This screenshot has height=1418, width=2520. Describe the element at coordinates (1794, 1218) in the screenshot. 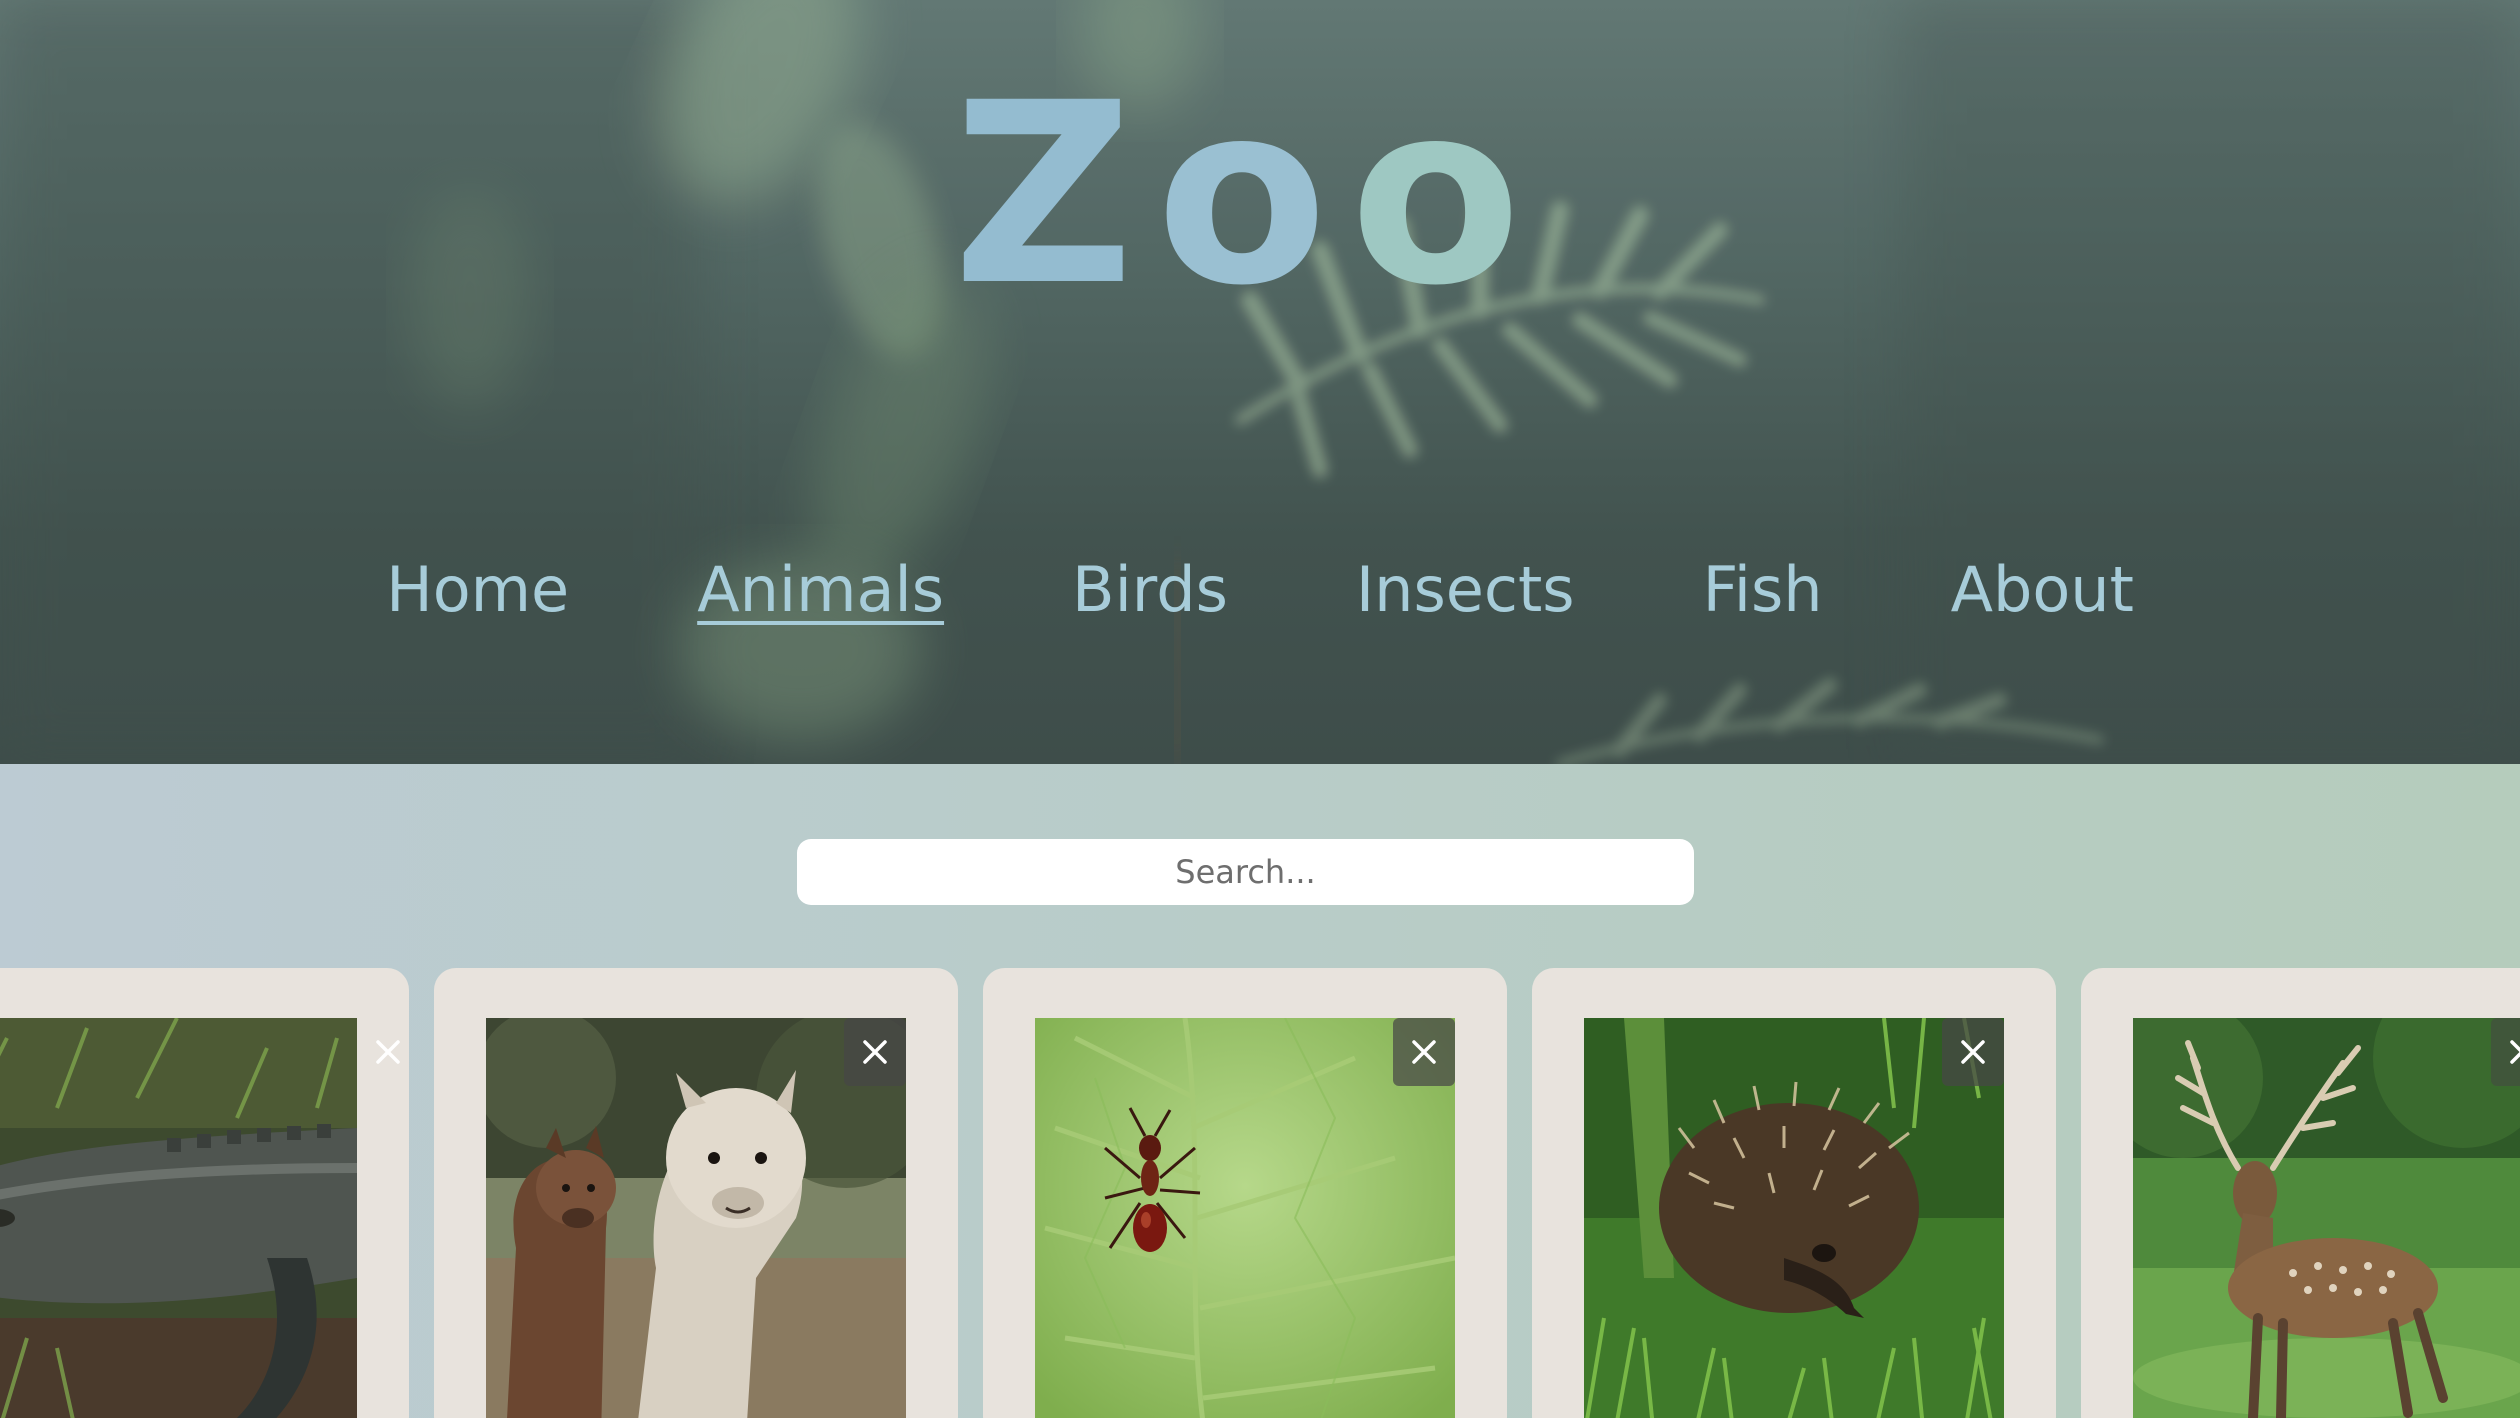

I see `echidna-image` at that location.